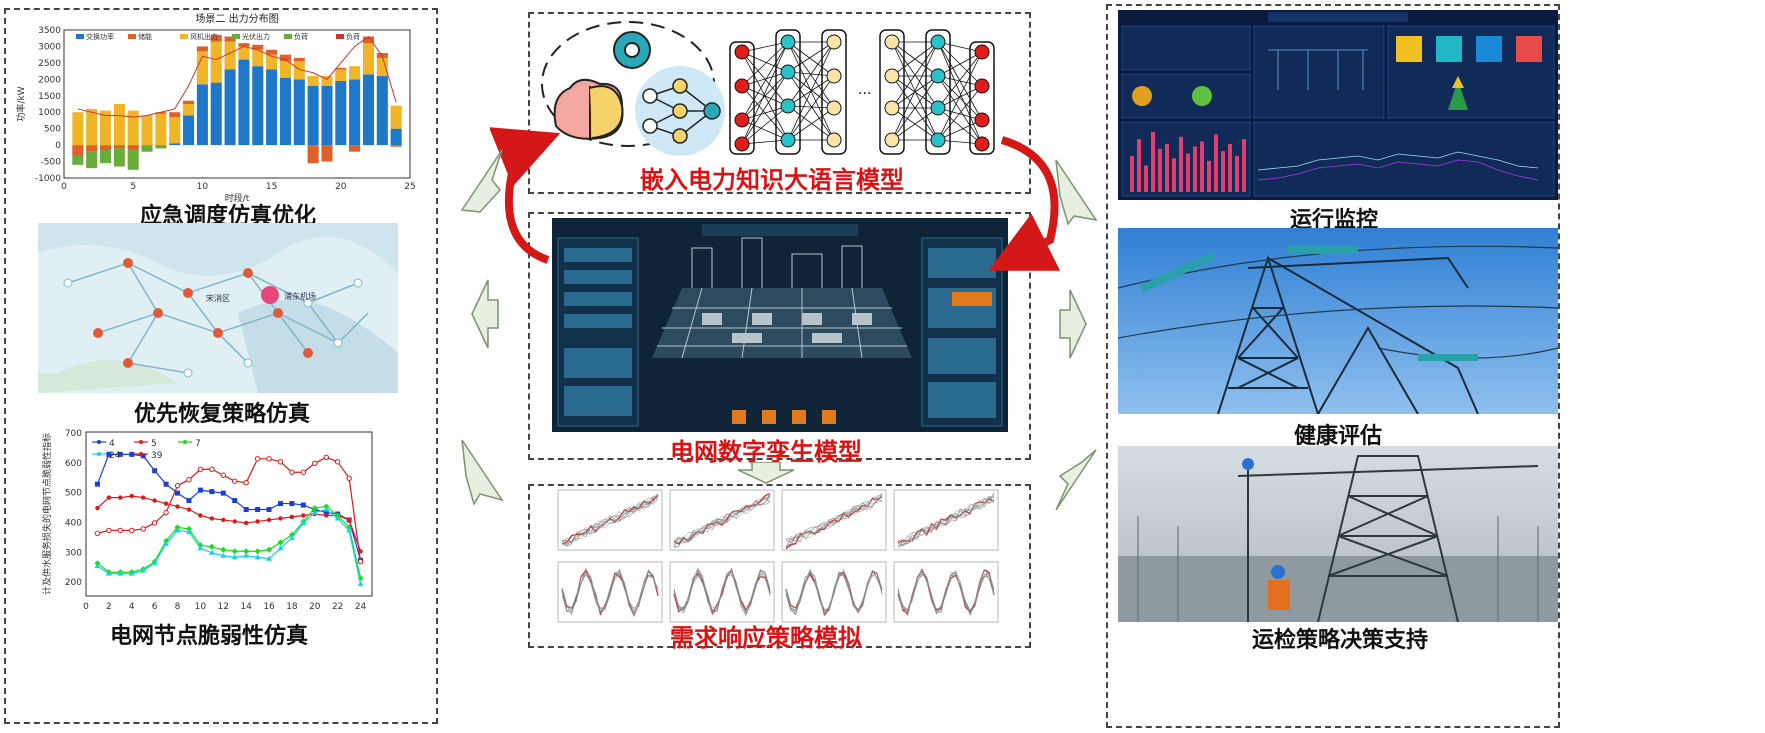  What do you see at coordinates (48, 179) in the screenshot?
I see `y-tick-label: -1000` at bounding box center [48, 179].